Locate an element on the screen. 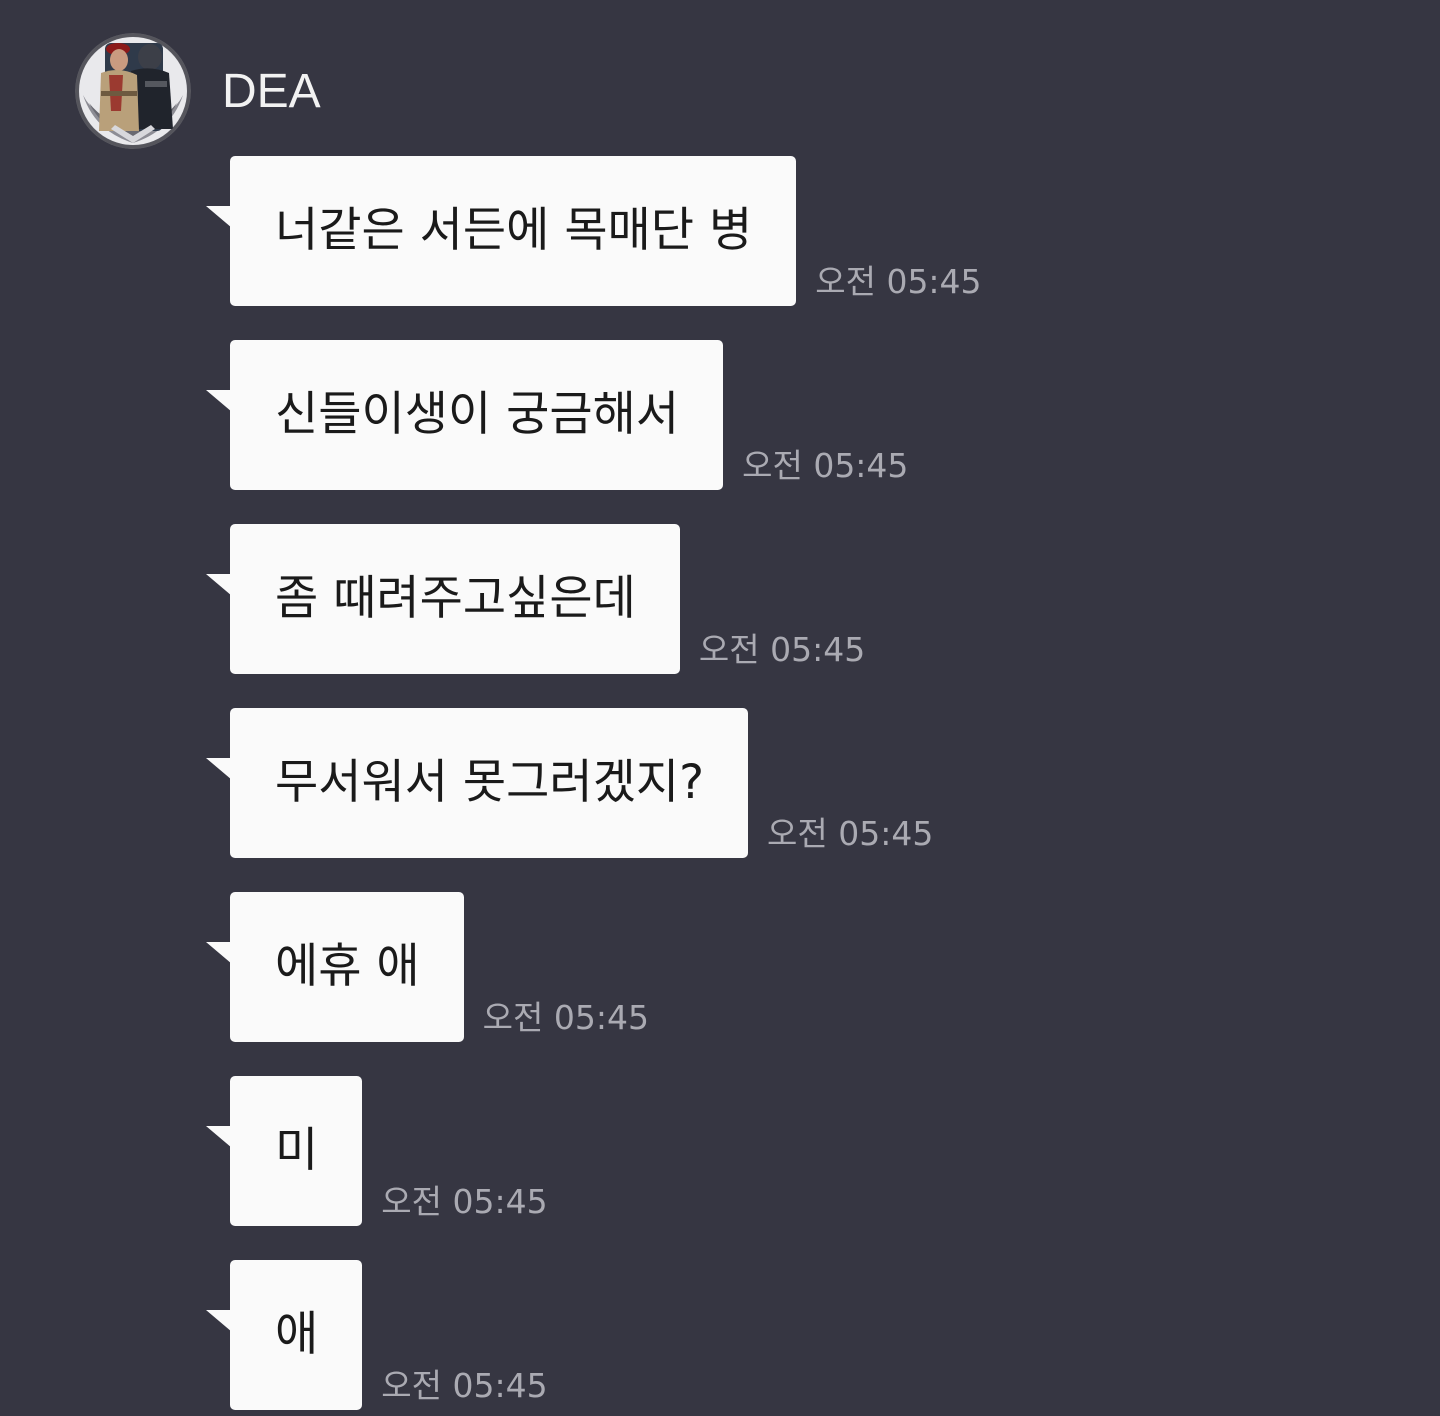 The height and width of the screenshot is (1416, 1440). message-bubble: 무서워서 못그러겠지? is located at coordinates (477, 783).